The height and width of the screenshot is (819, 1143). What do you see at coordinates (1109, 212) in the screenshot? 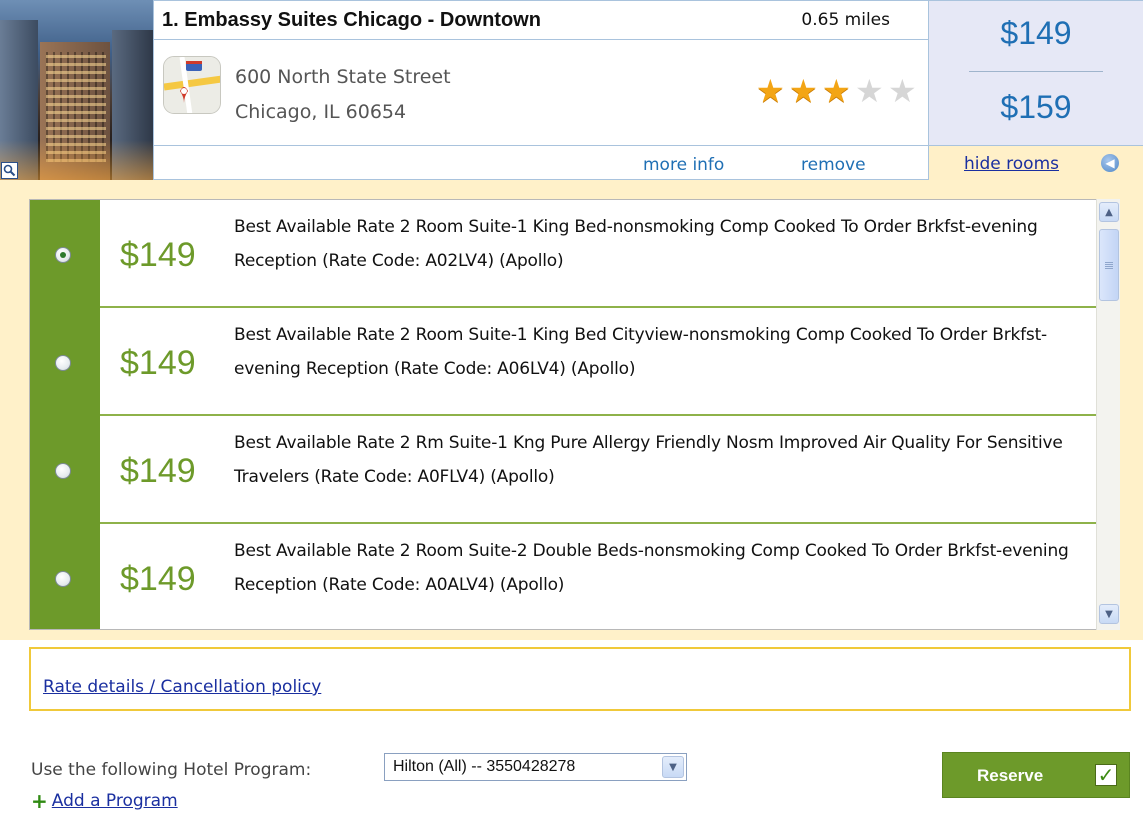
I see `chevron-up-icon: ▲` at bounding box center [1109, 212].